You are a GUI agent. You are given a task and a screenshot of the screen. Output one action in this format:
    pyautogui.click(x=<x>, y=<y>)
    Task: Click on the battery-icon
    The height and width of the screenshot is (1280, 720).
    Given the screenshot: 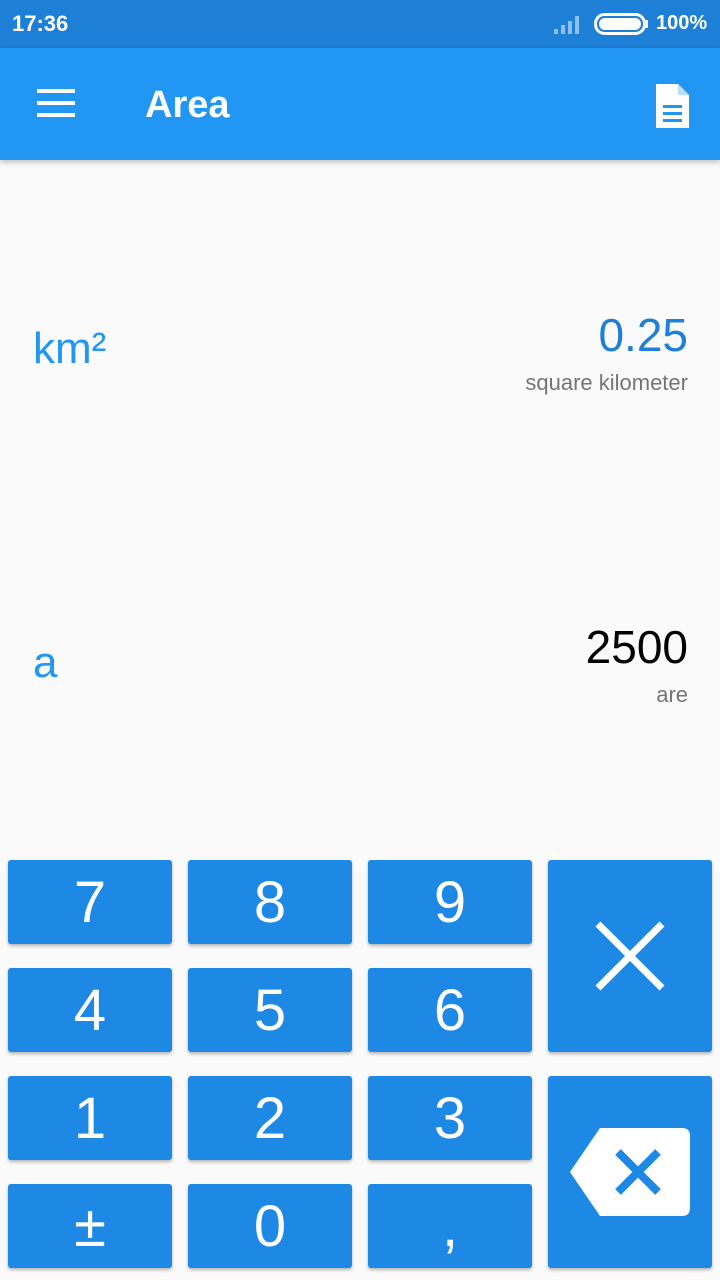 What is the action you would take?
    pyautogui.click(x=621, y=24)
    